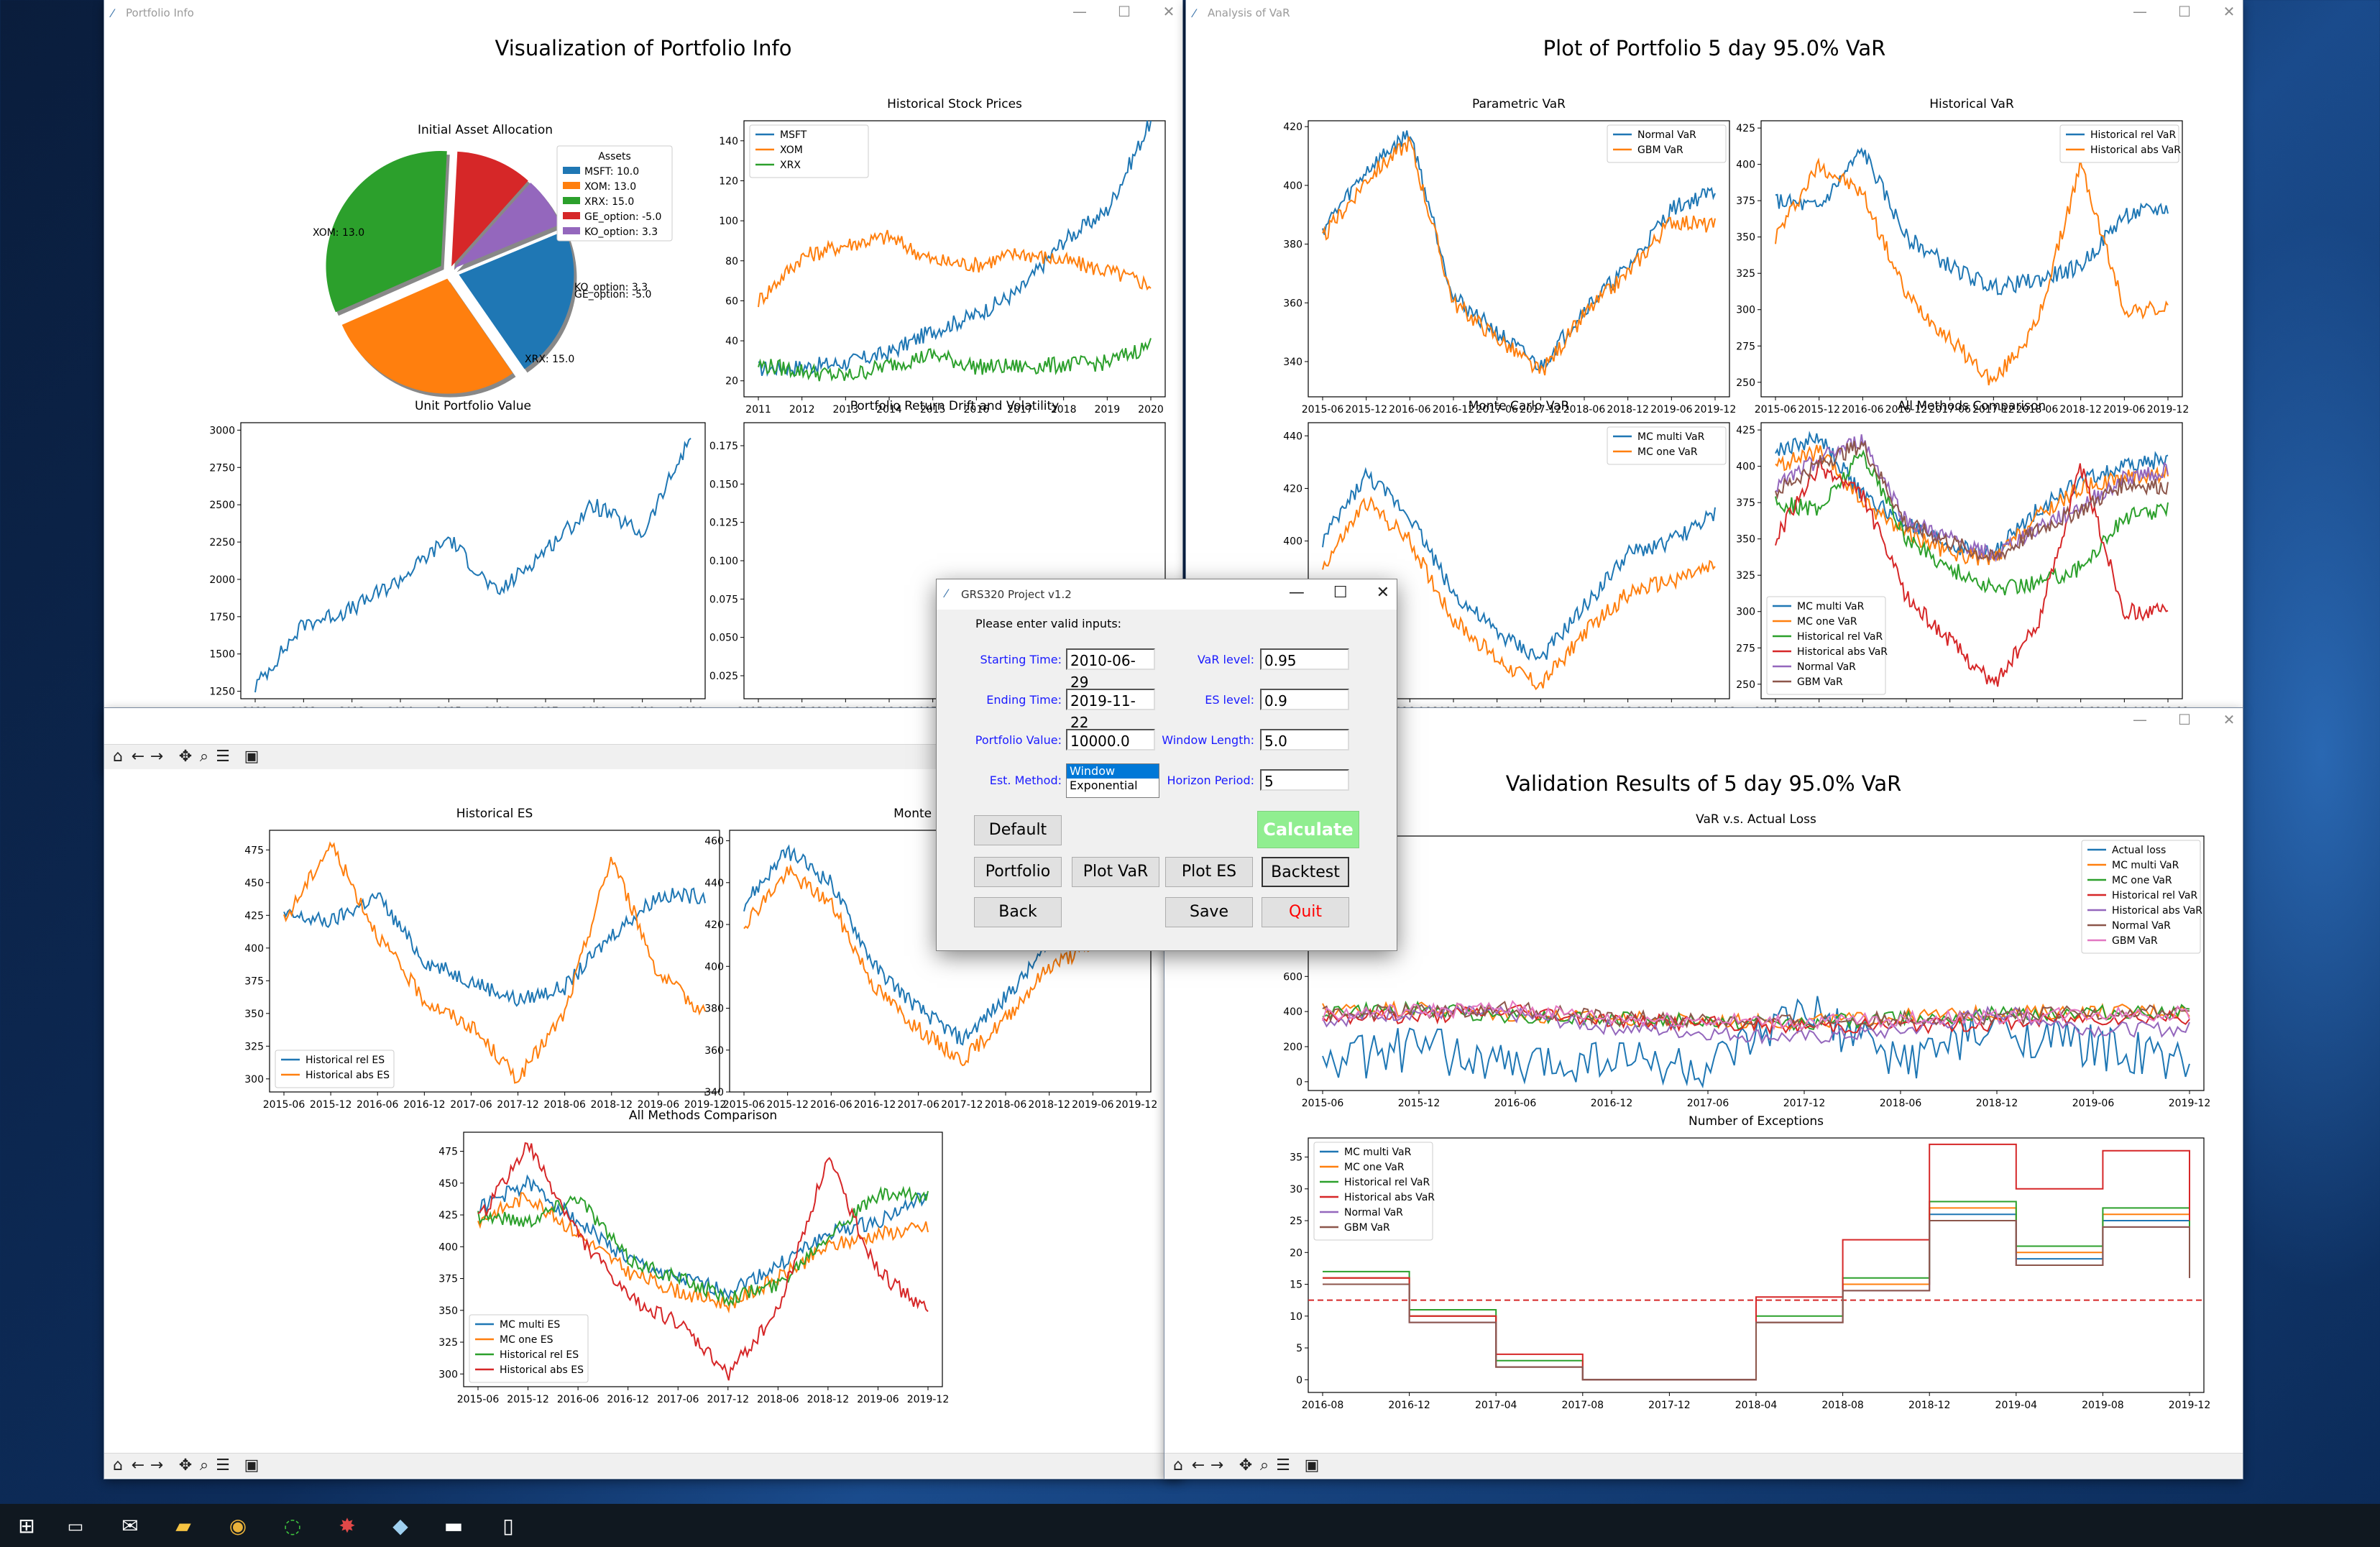  What do you see at coordinates (222, 430) in the screenshot?
I see `y-tick-label: 3000` at bounding box center [222, 430].